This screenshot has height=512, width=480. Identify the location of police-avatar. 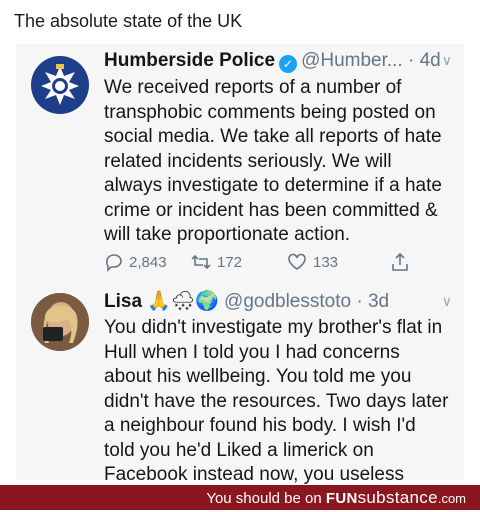
(60, 85).